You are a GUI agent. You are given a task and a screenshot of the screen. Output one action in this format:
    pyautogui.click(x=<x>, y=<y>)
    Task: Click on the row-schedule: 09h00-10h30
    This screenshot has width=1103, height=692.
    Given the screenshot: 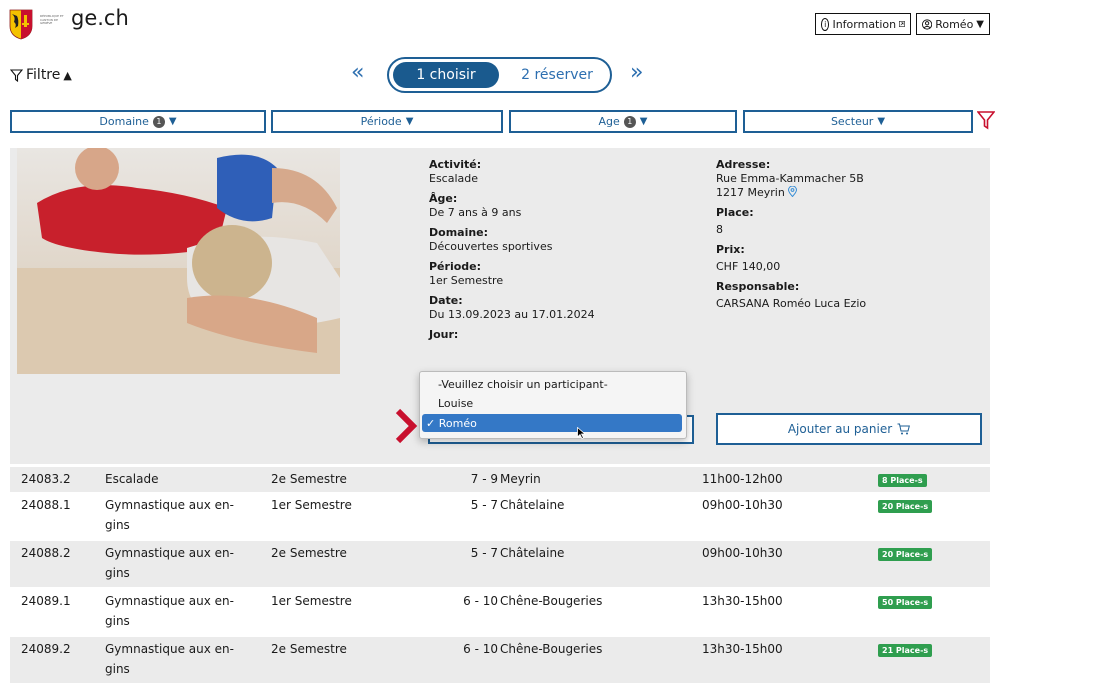 What is the action you would take?
    pyautogui.click(x=742, y=505)
    